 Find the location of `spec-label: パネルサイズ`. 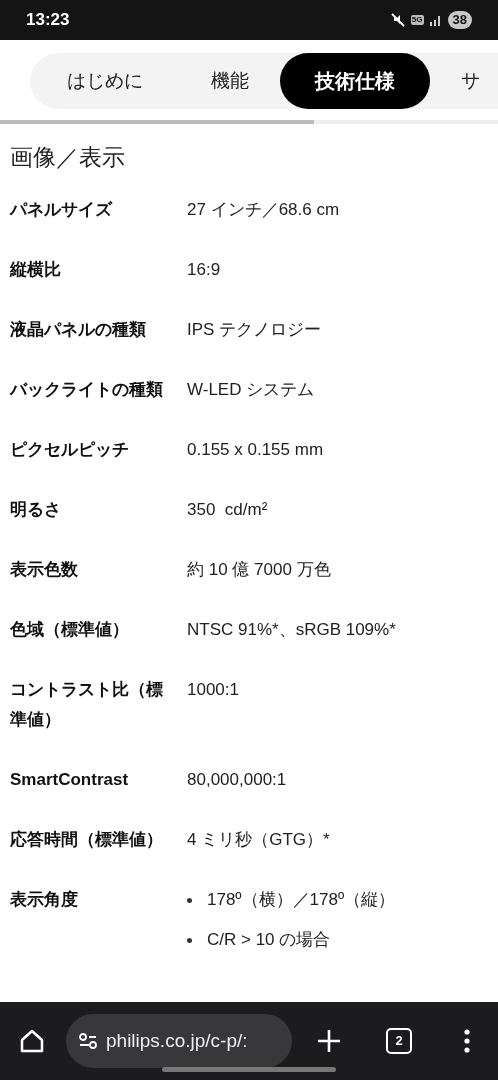

spec-label: パネルサイズ is located at coordinates (62, 210).